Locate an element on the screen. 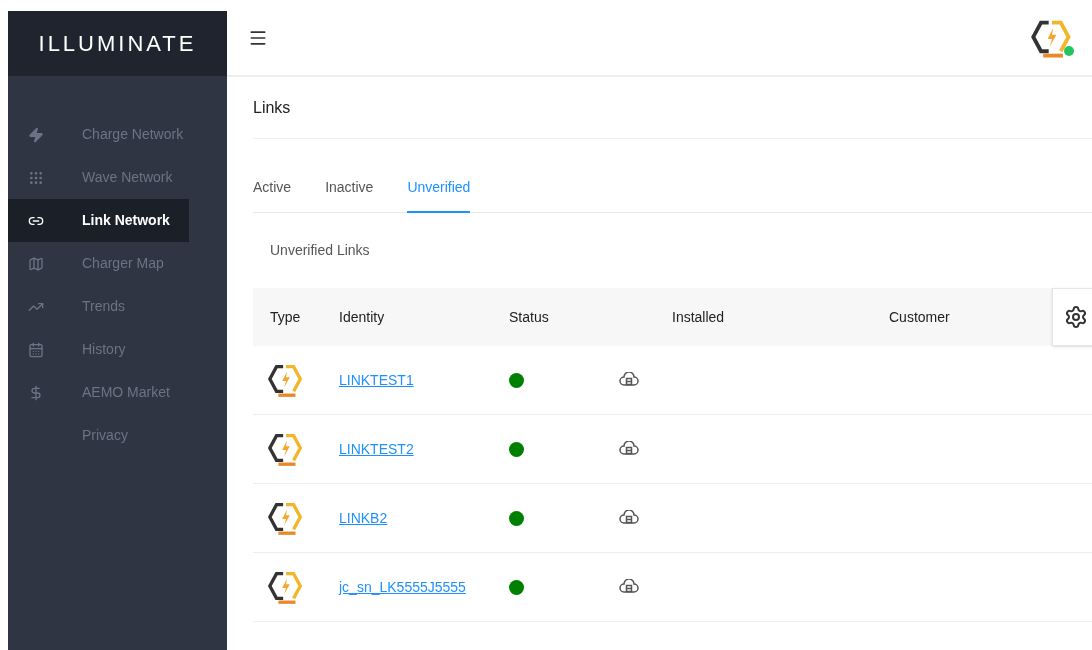 This screenshot has width=1092, height=650. identity-link: jc_sn_LK5555J5555 is located at coordinates (424, 587).